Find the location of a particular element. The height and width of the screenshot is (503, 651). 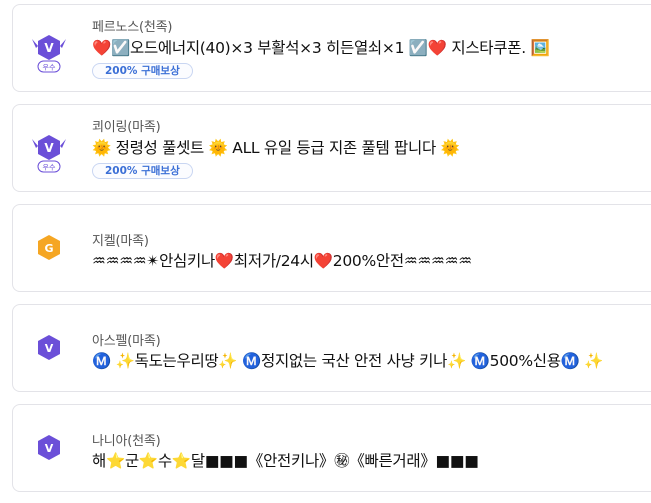

listing-title: ♒♒♒♒✴안심키나❤️최저가/24시❤️200%안전♒♒♒♒♒ is located at coordinates (282, 260).